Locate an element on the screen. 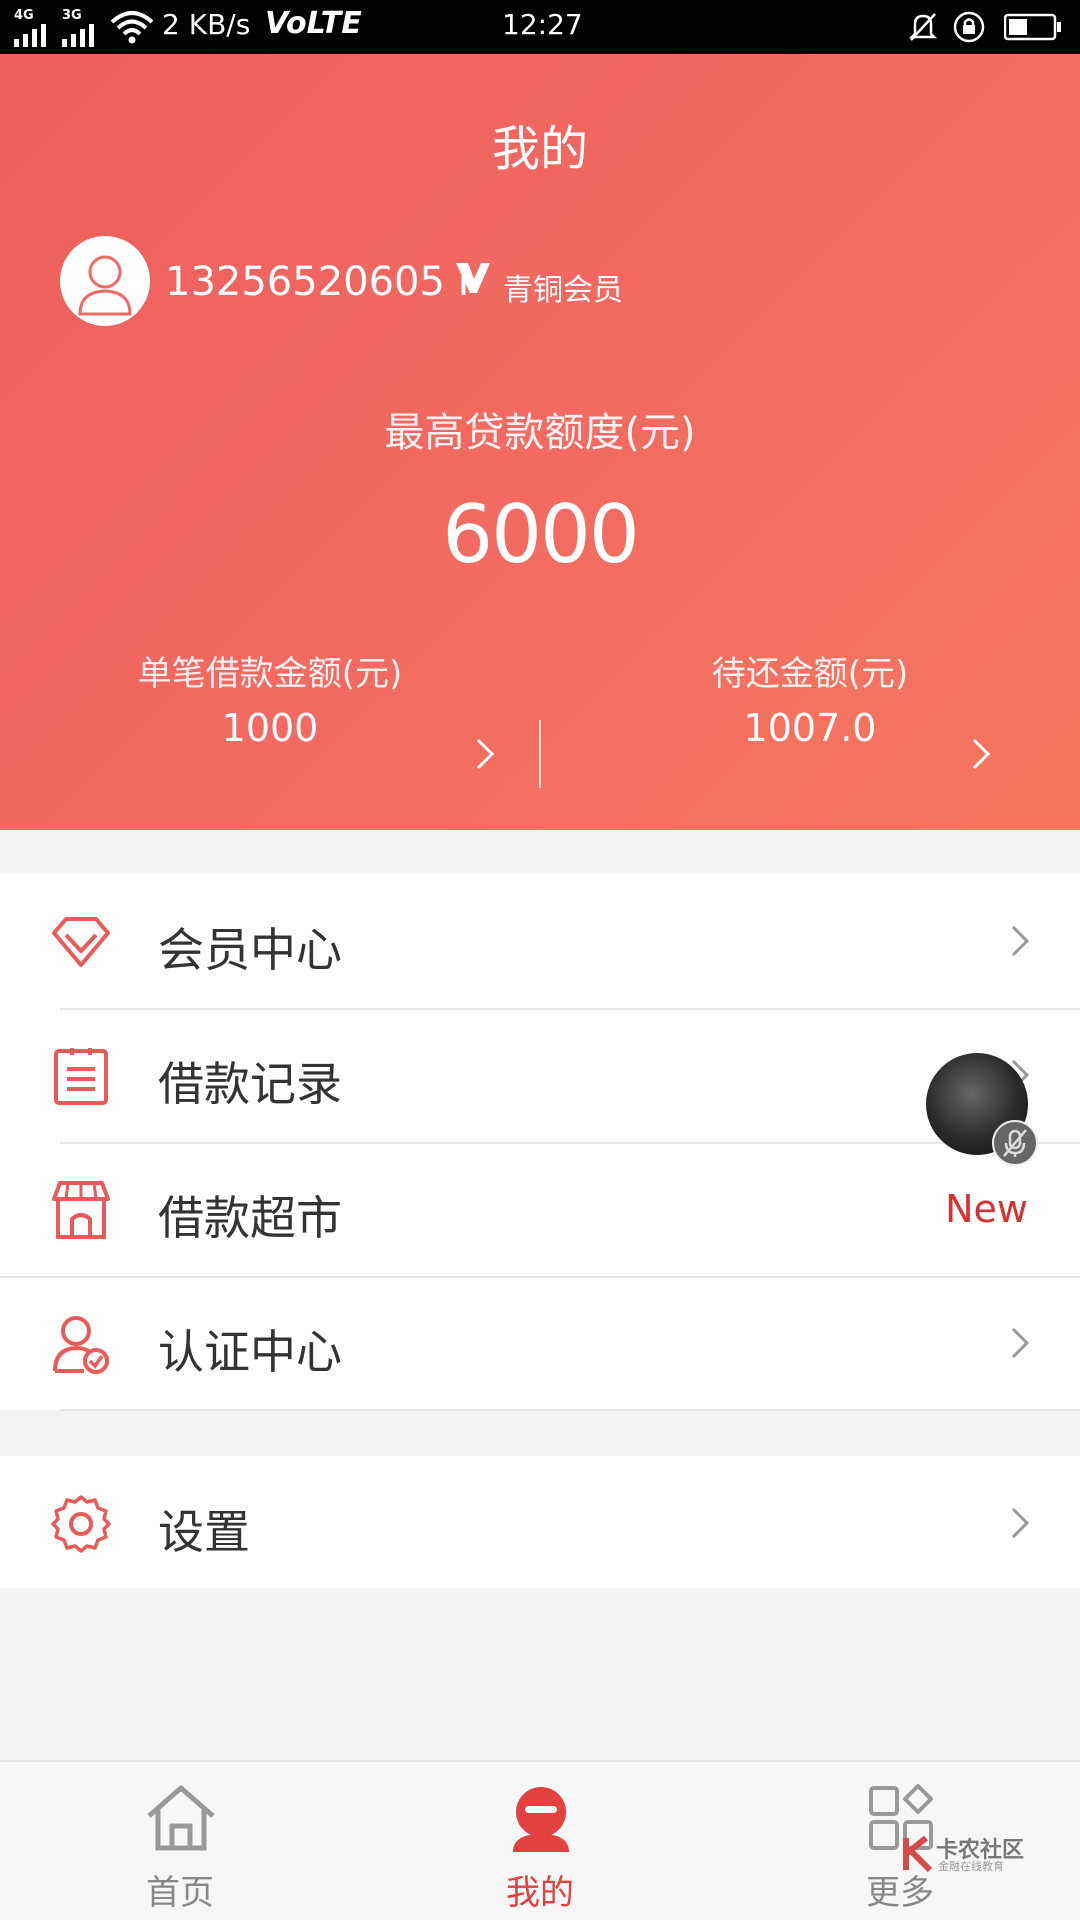  menu-item-loan-market: 借款超市 New is located at coordinates (540, 1209).